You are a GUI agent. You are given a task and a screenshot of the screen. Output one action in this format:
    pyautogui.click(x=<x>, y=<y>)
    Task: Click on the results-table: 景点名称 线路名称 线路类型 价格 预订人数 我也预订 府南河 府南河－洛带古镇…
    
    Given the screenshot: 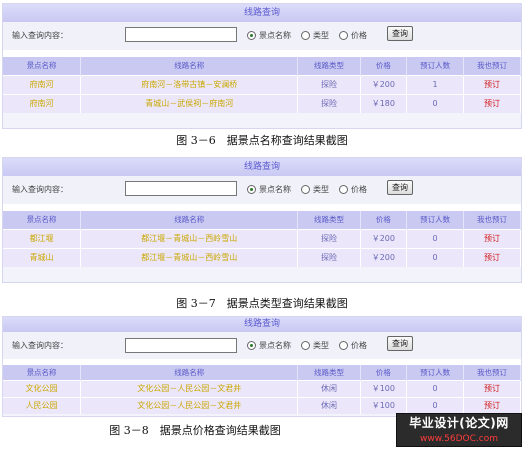 What is the action you would take?
    pyautogui.click(x=262, y=85)
    